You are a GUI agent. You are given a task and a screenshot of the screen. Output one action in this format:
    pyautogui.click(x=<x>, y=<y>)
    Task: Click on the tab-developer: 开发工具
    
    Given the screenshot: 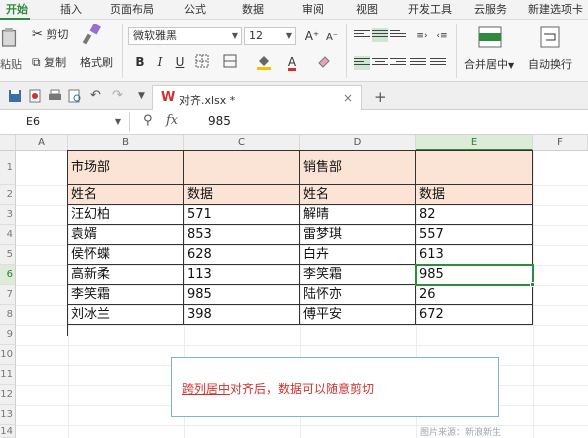 What is the action you would take?
    pyautogui.click(x=430, y=10)
    